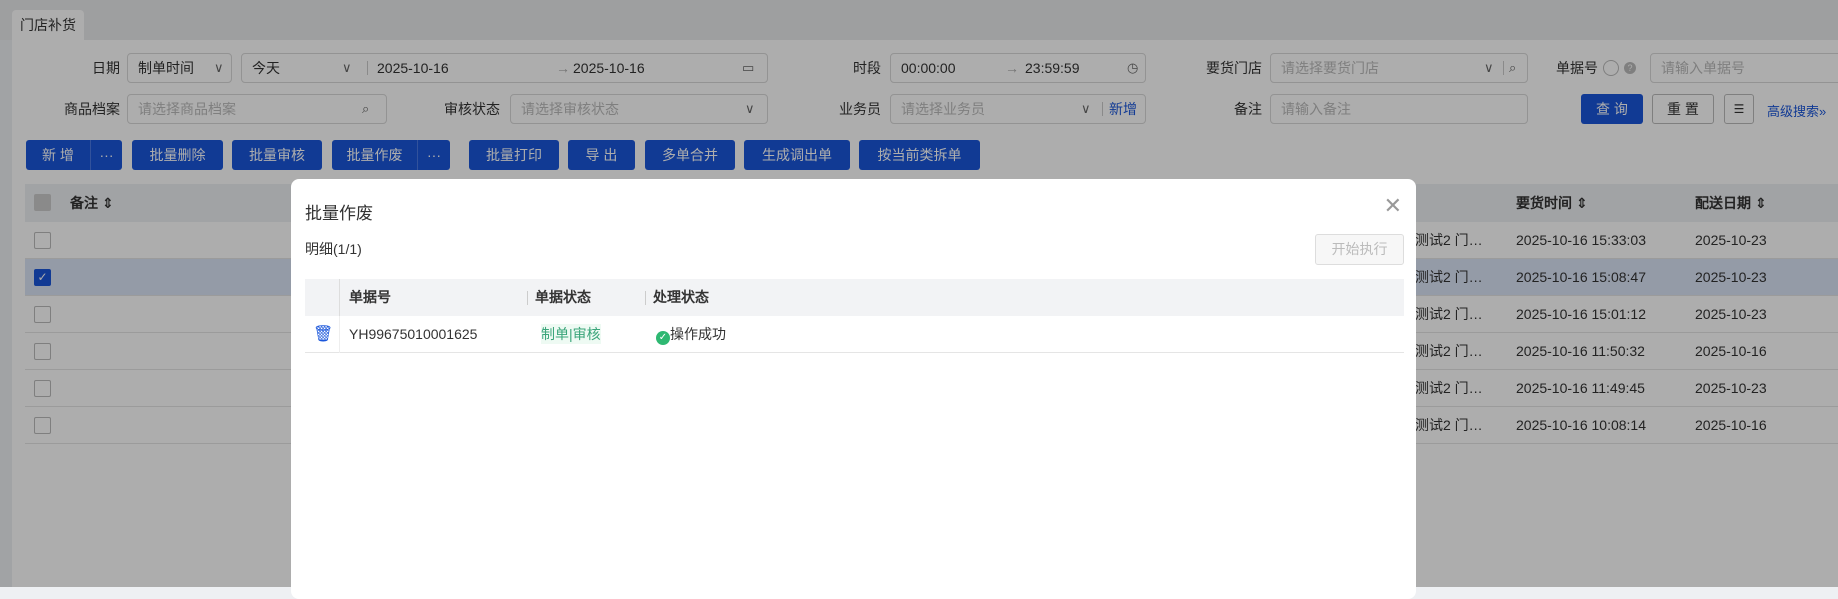  I want to click on header-doc-status: 单据状态, so click(563, 297).